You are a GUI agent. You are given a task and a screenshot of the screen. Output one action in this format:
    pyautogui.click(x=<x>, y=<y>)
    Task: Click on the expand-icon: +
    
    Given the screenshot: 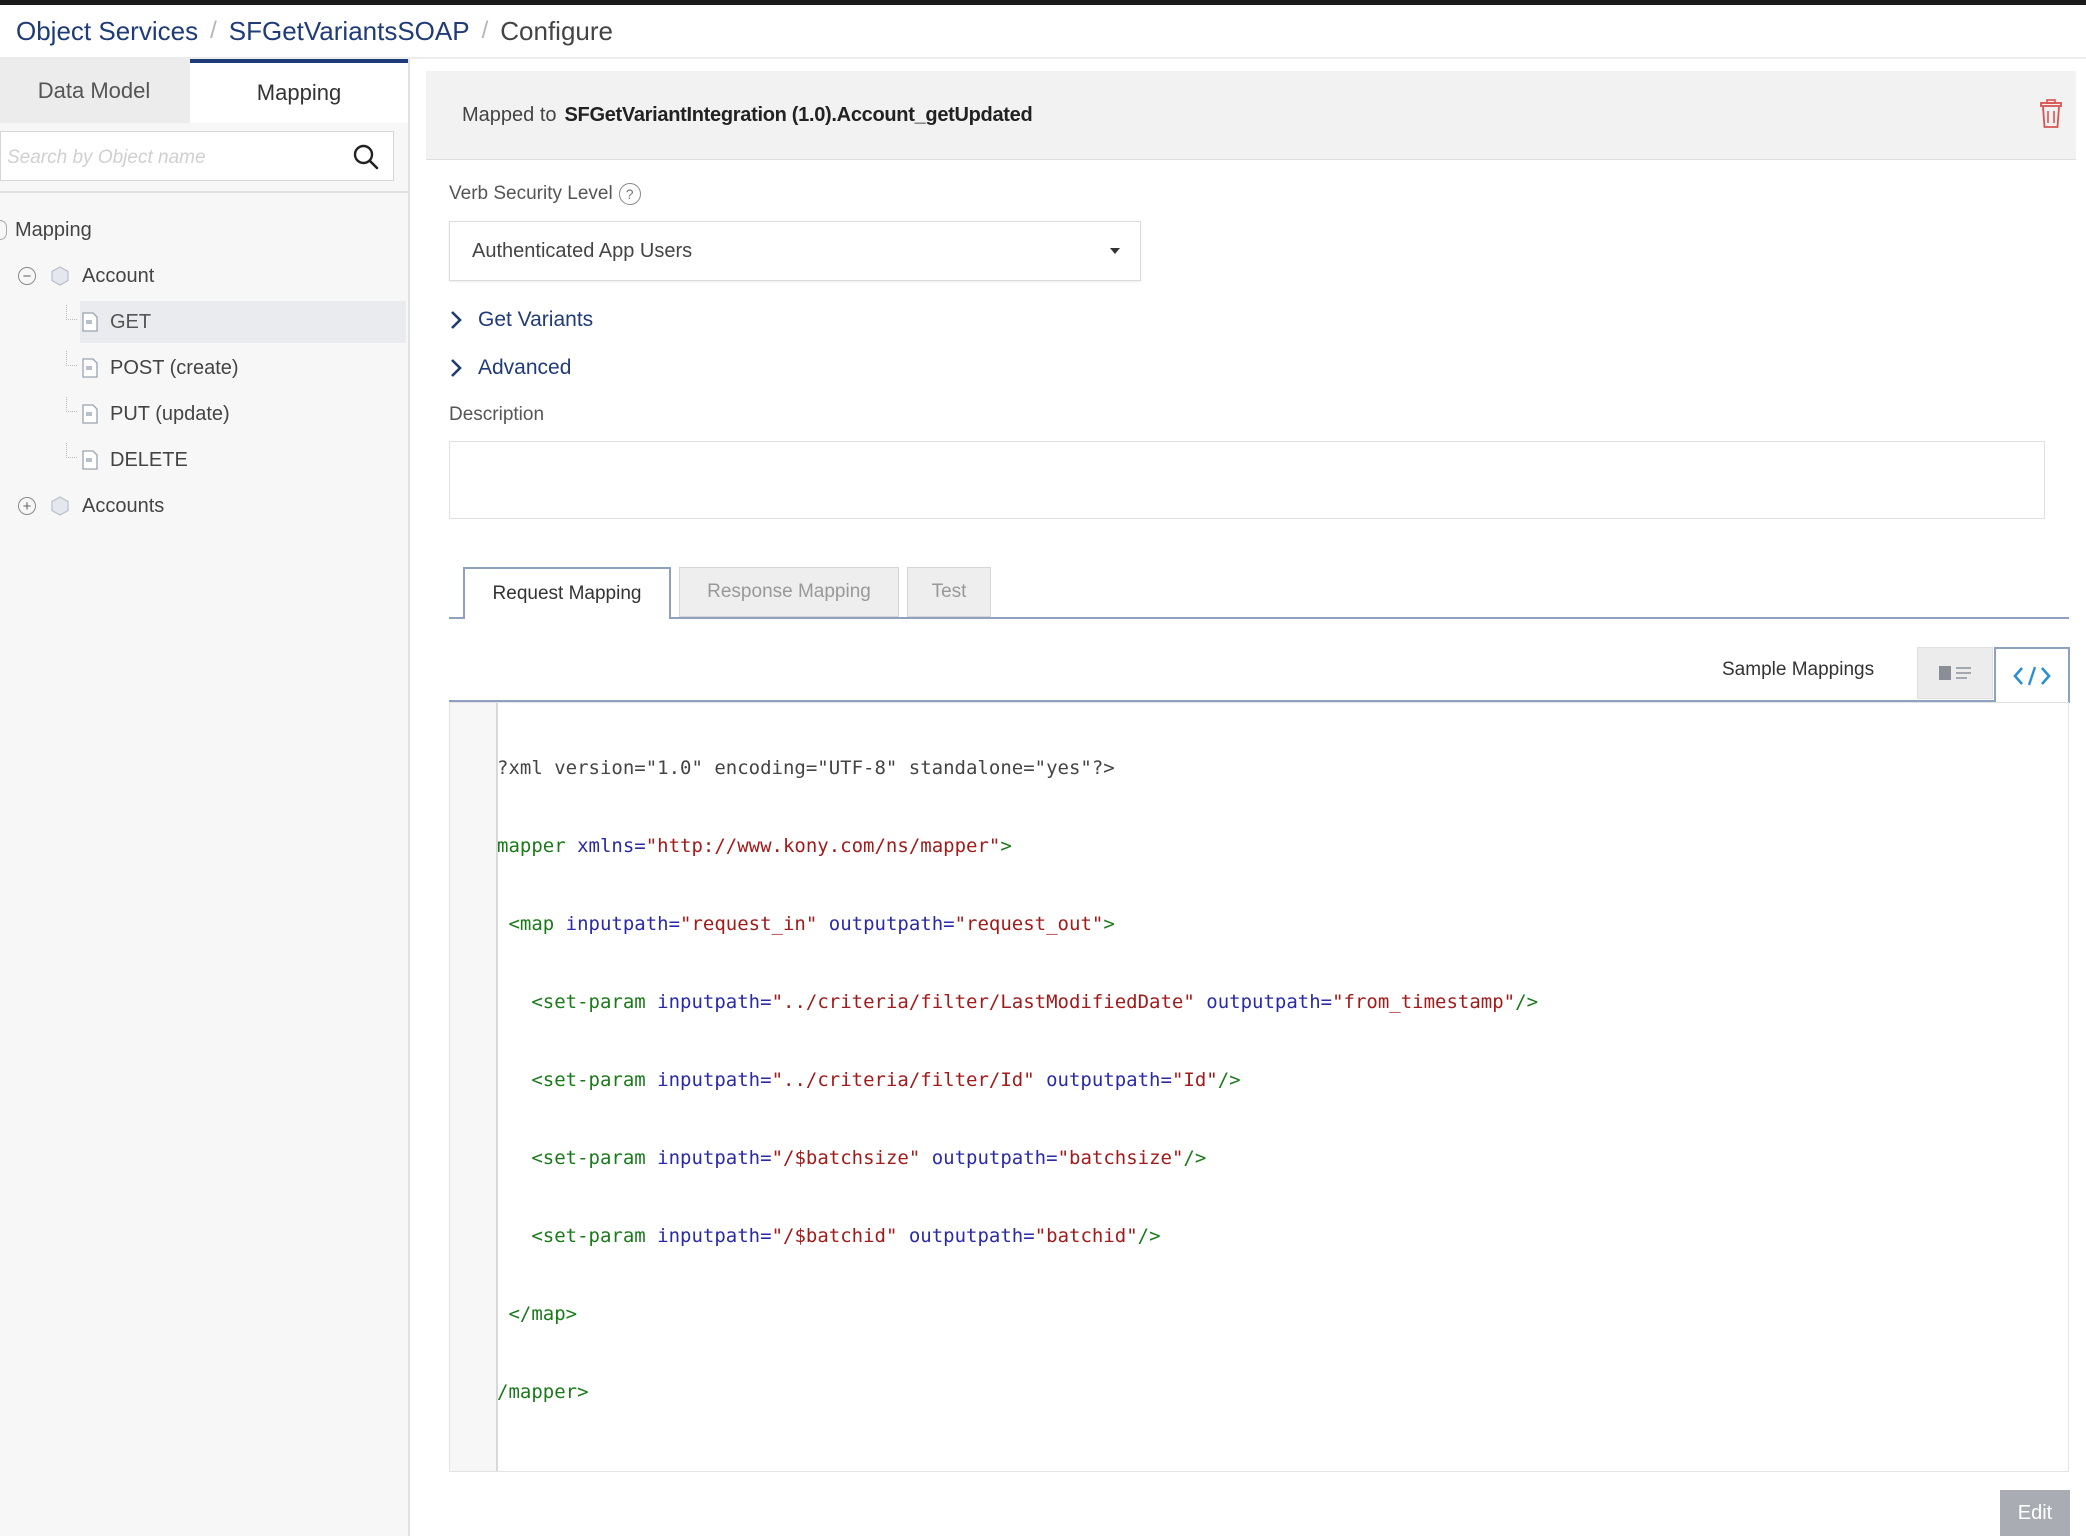 What is the action you would take?
    pyautogui.click(x=27, y=506)
    